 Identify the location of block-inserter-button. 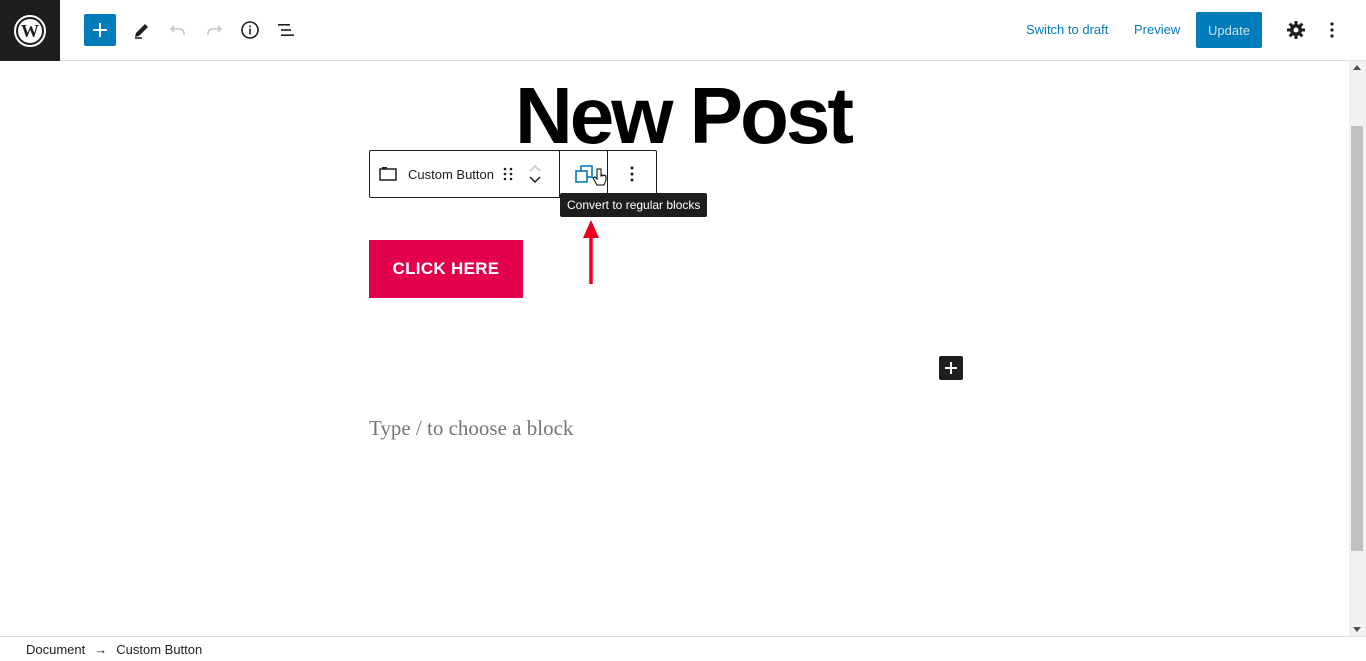
(951, 368).